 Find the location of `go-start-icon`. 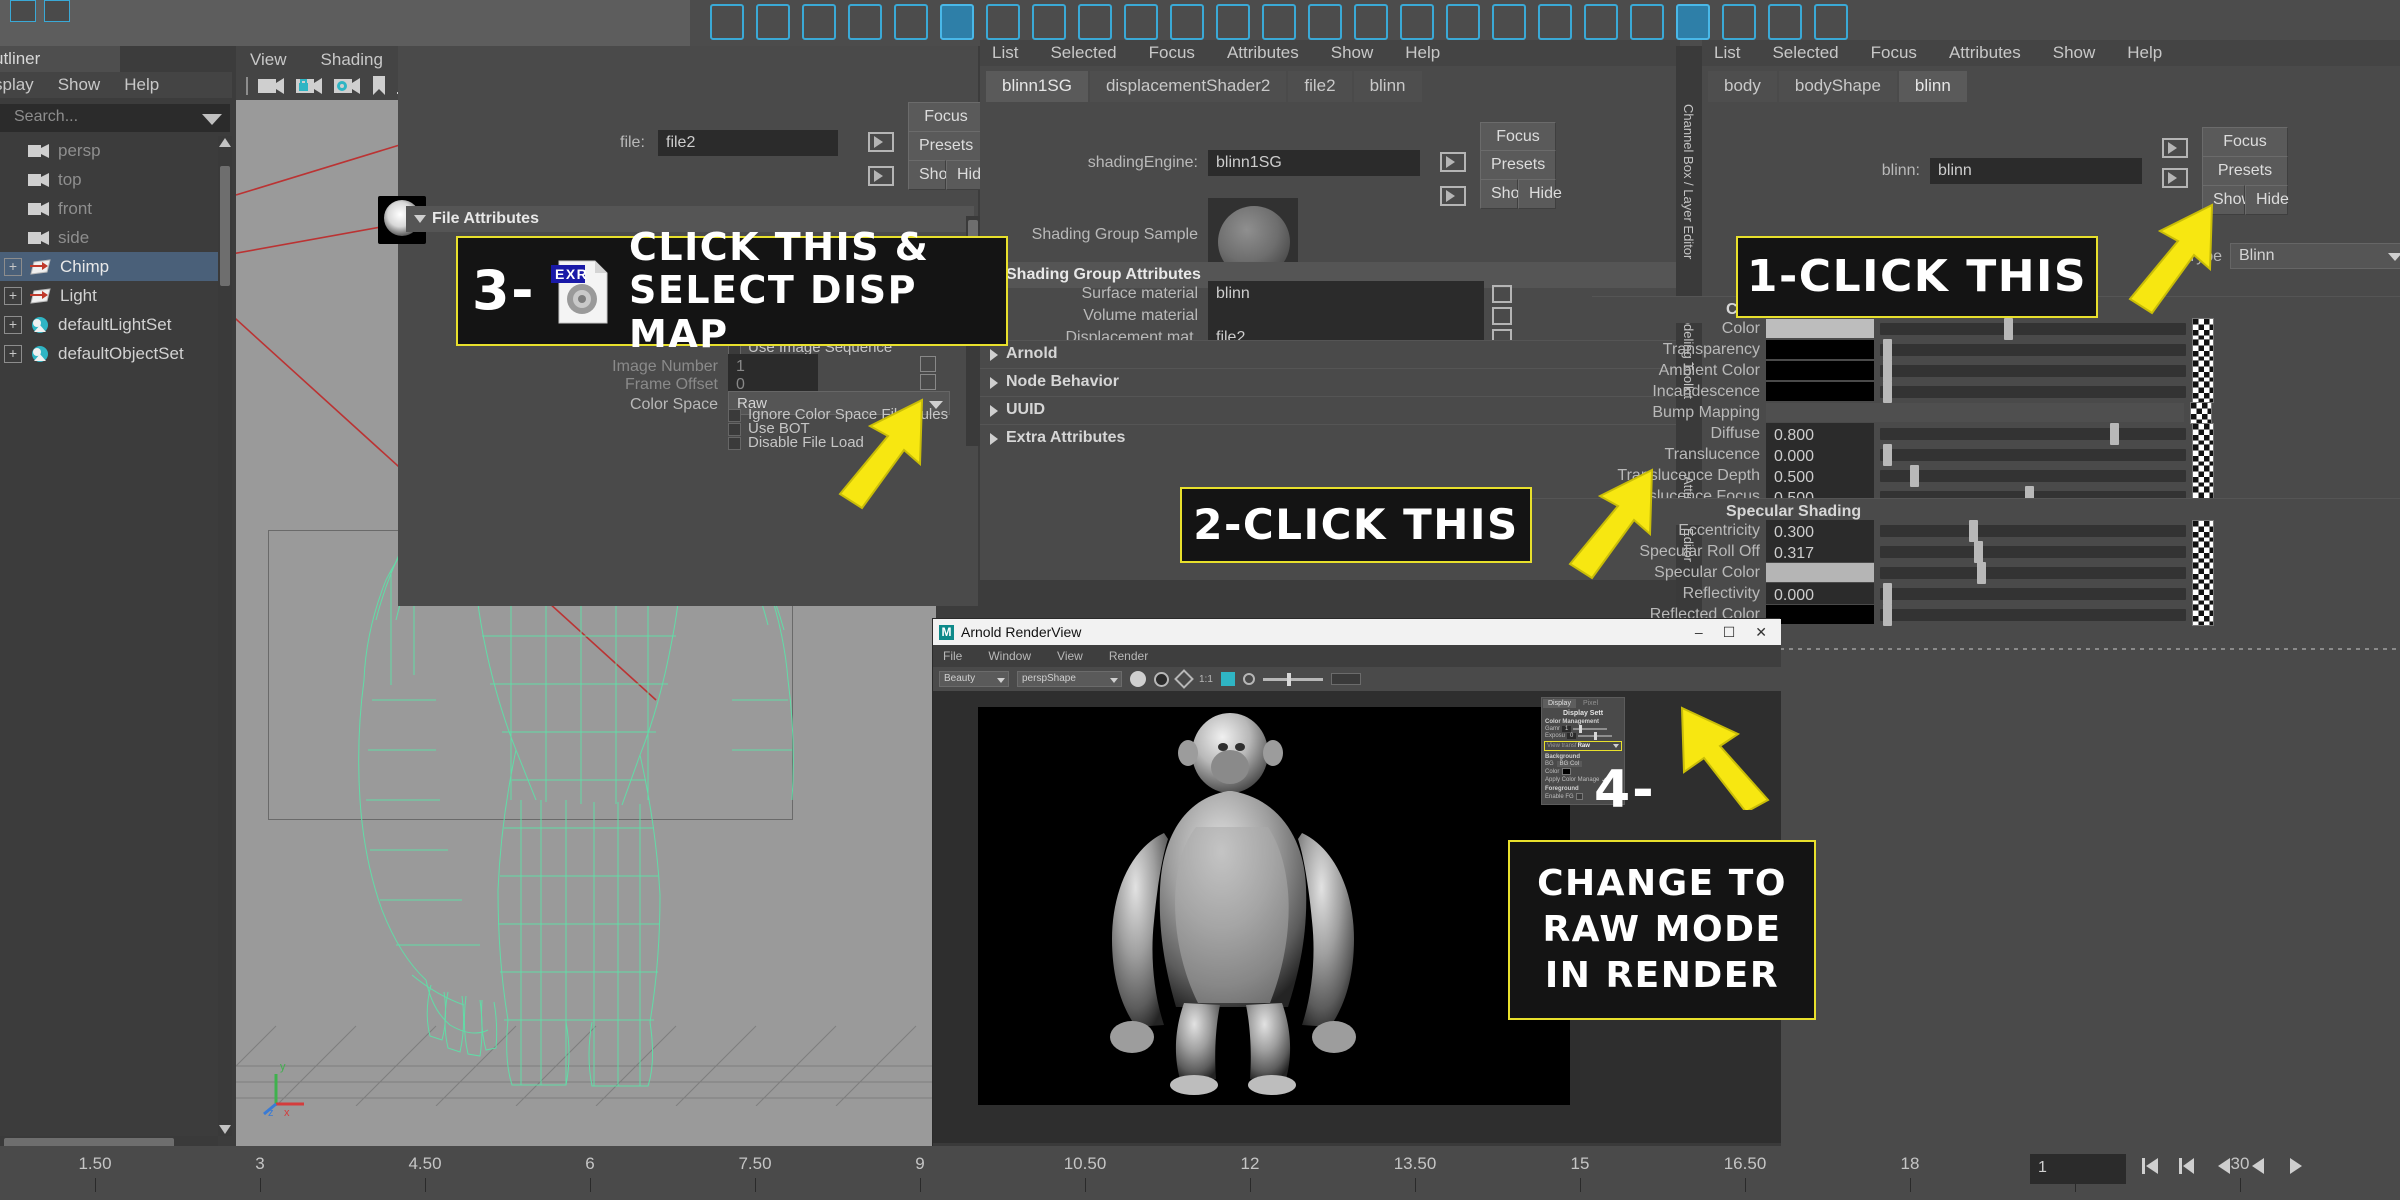

go-start-icon is located at coordinates (2151, 1166).